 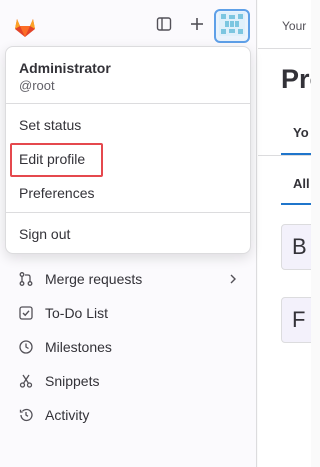 I want to click on gitlab-logo-icon, so click(x=25, y=26).